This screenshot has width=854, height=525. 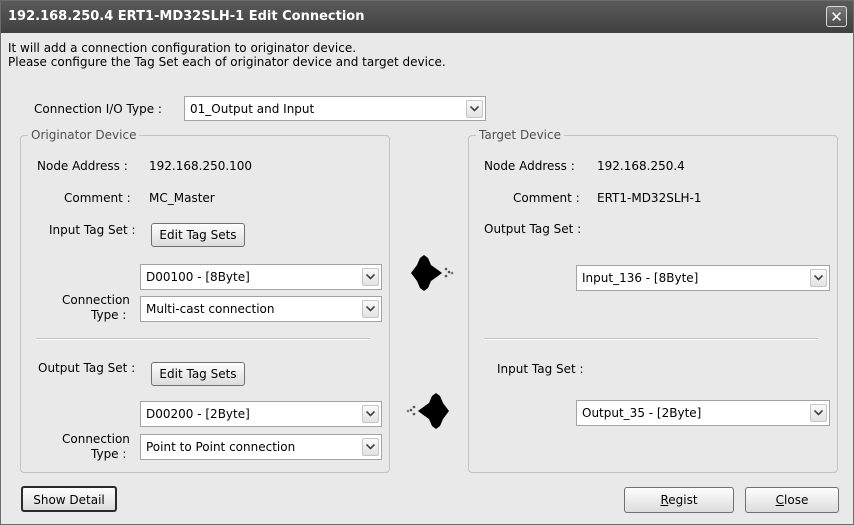 What do you see at coordinates (703, 278) in the screenshot?
I see `target-output-tag-set-select: Input_136 - [8Byte]` at bounding box center [703, 278].